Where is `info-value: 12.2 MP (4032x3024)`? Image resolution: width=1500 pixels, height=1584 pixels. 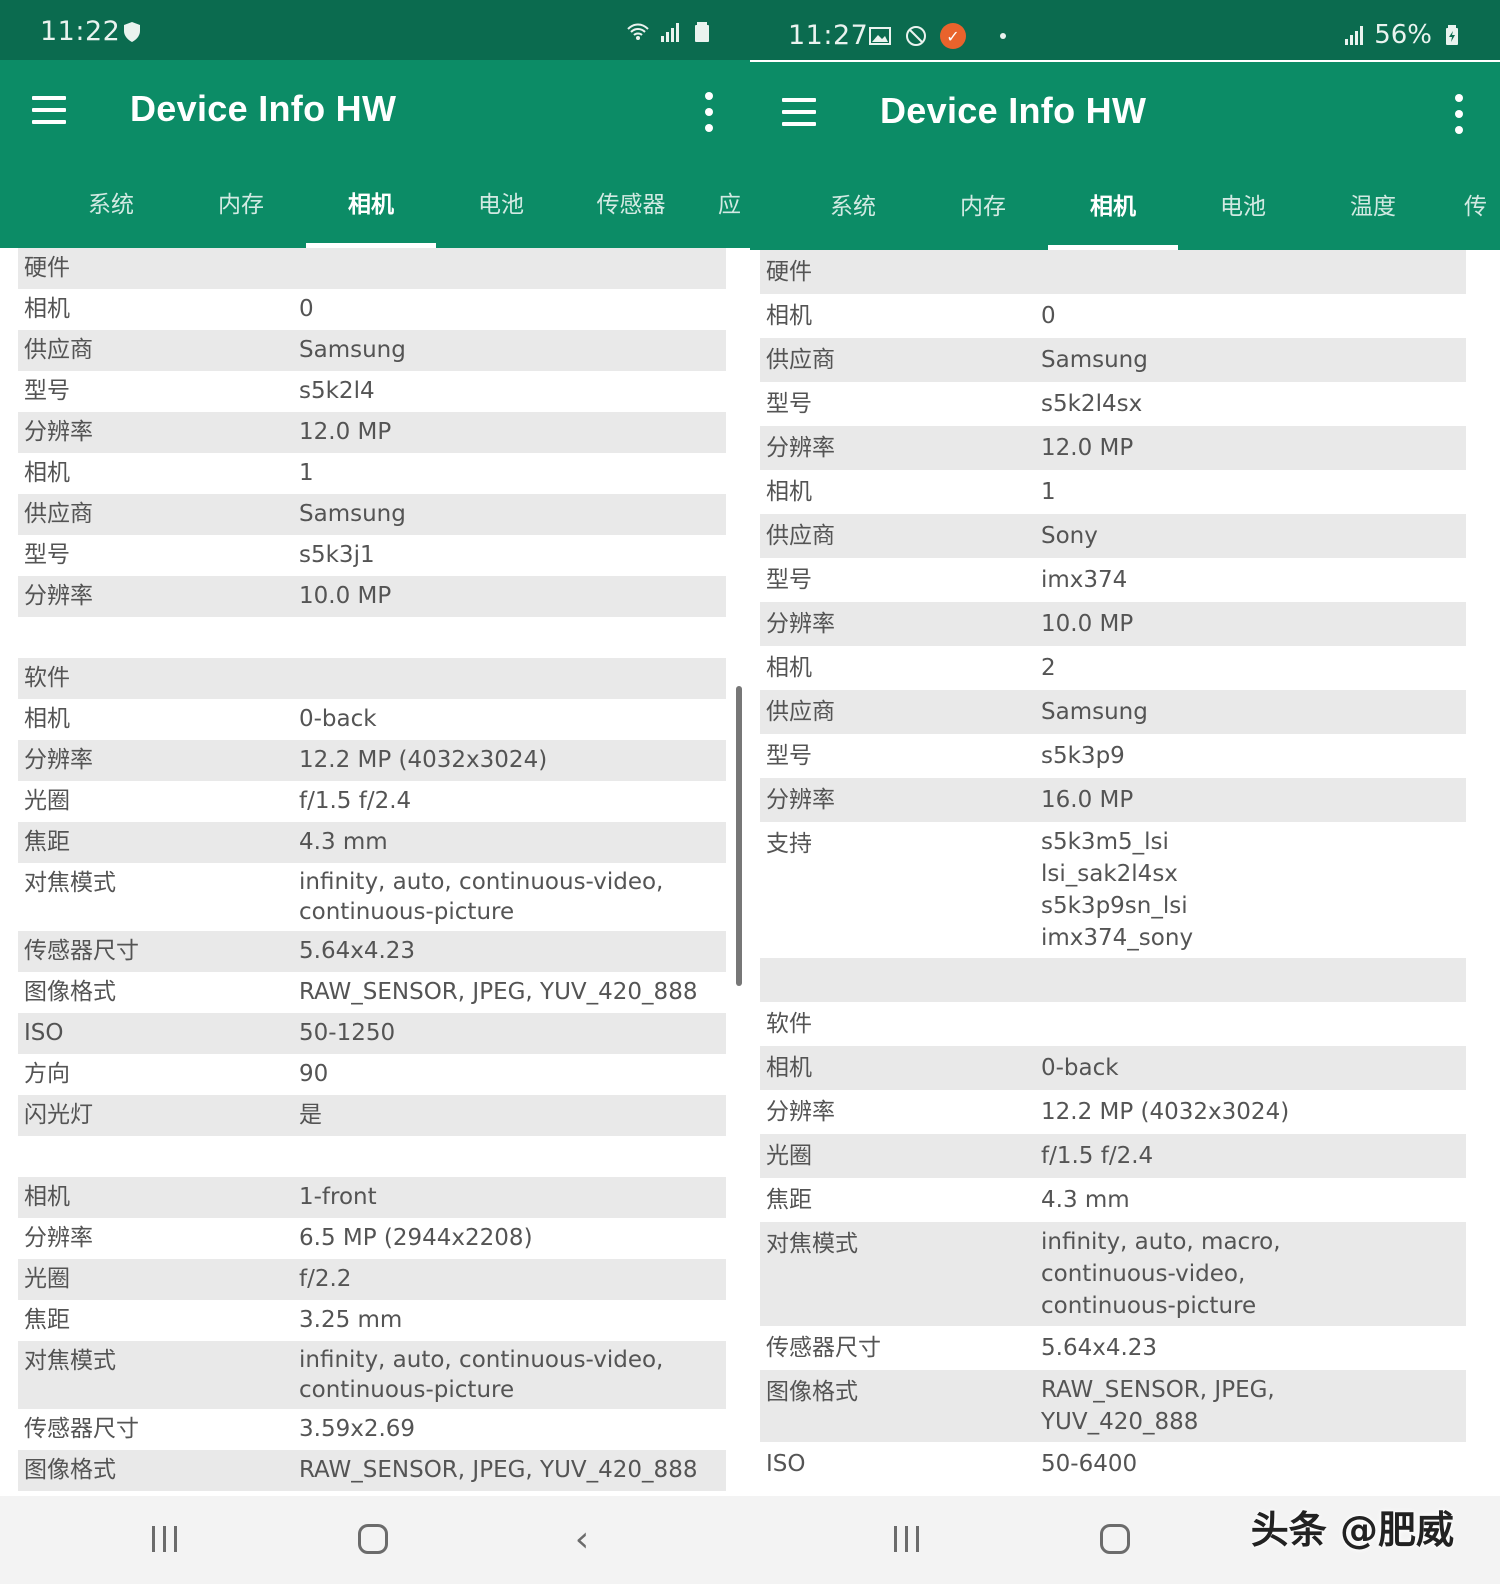 info-value: 12.2 MP (4032x3024) is located at coordinates (1165, 1112).